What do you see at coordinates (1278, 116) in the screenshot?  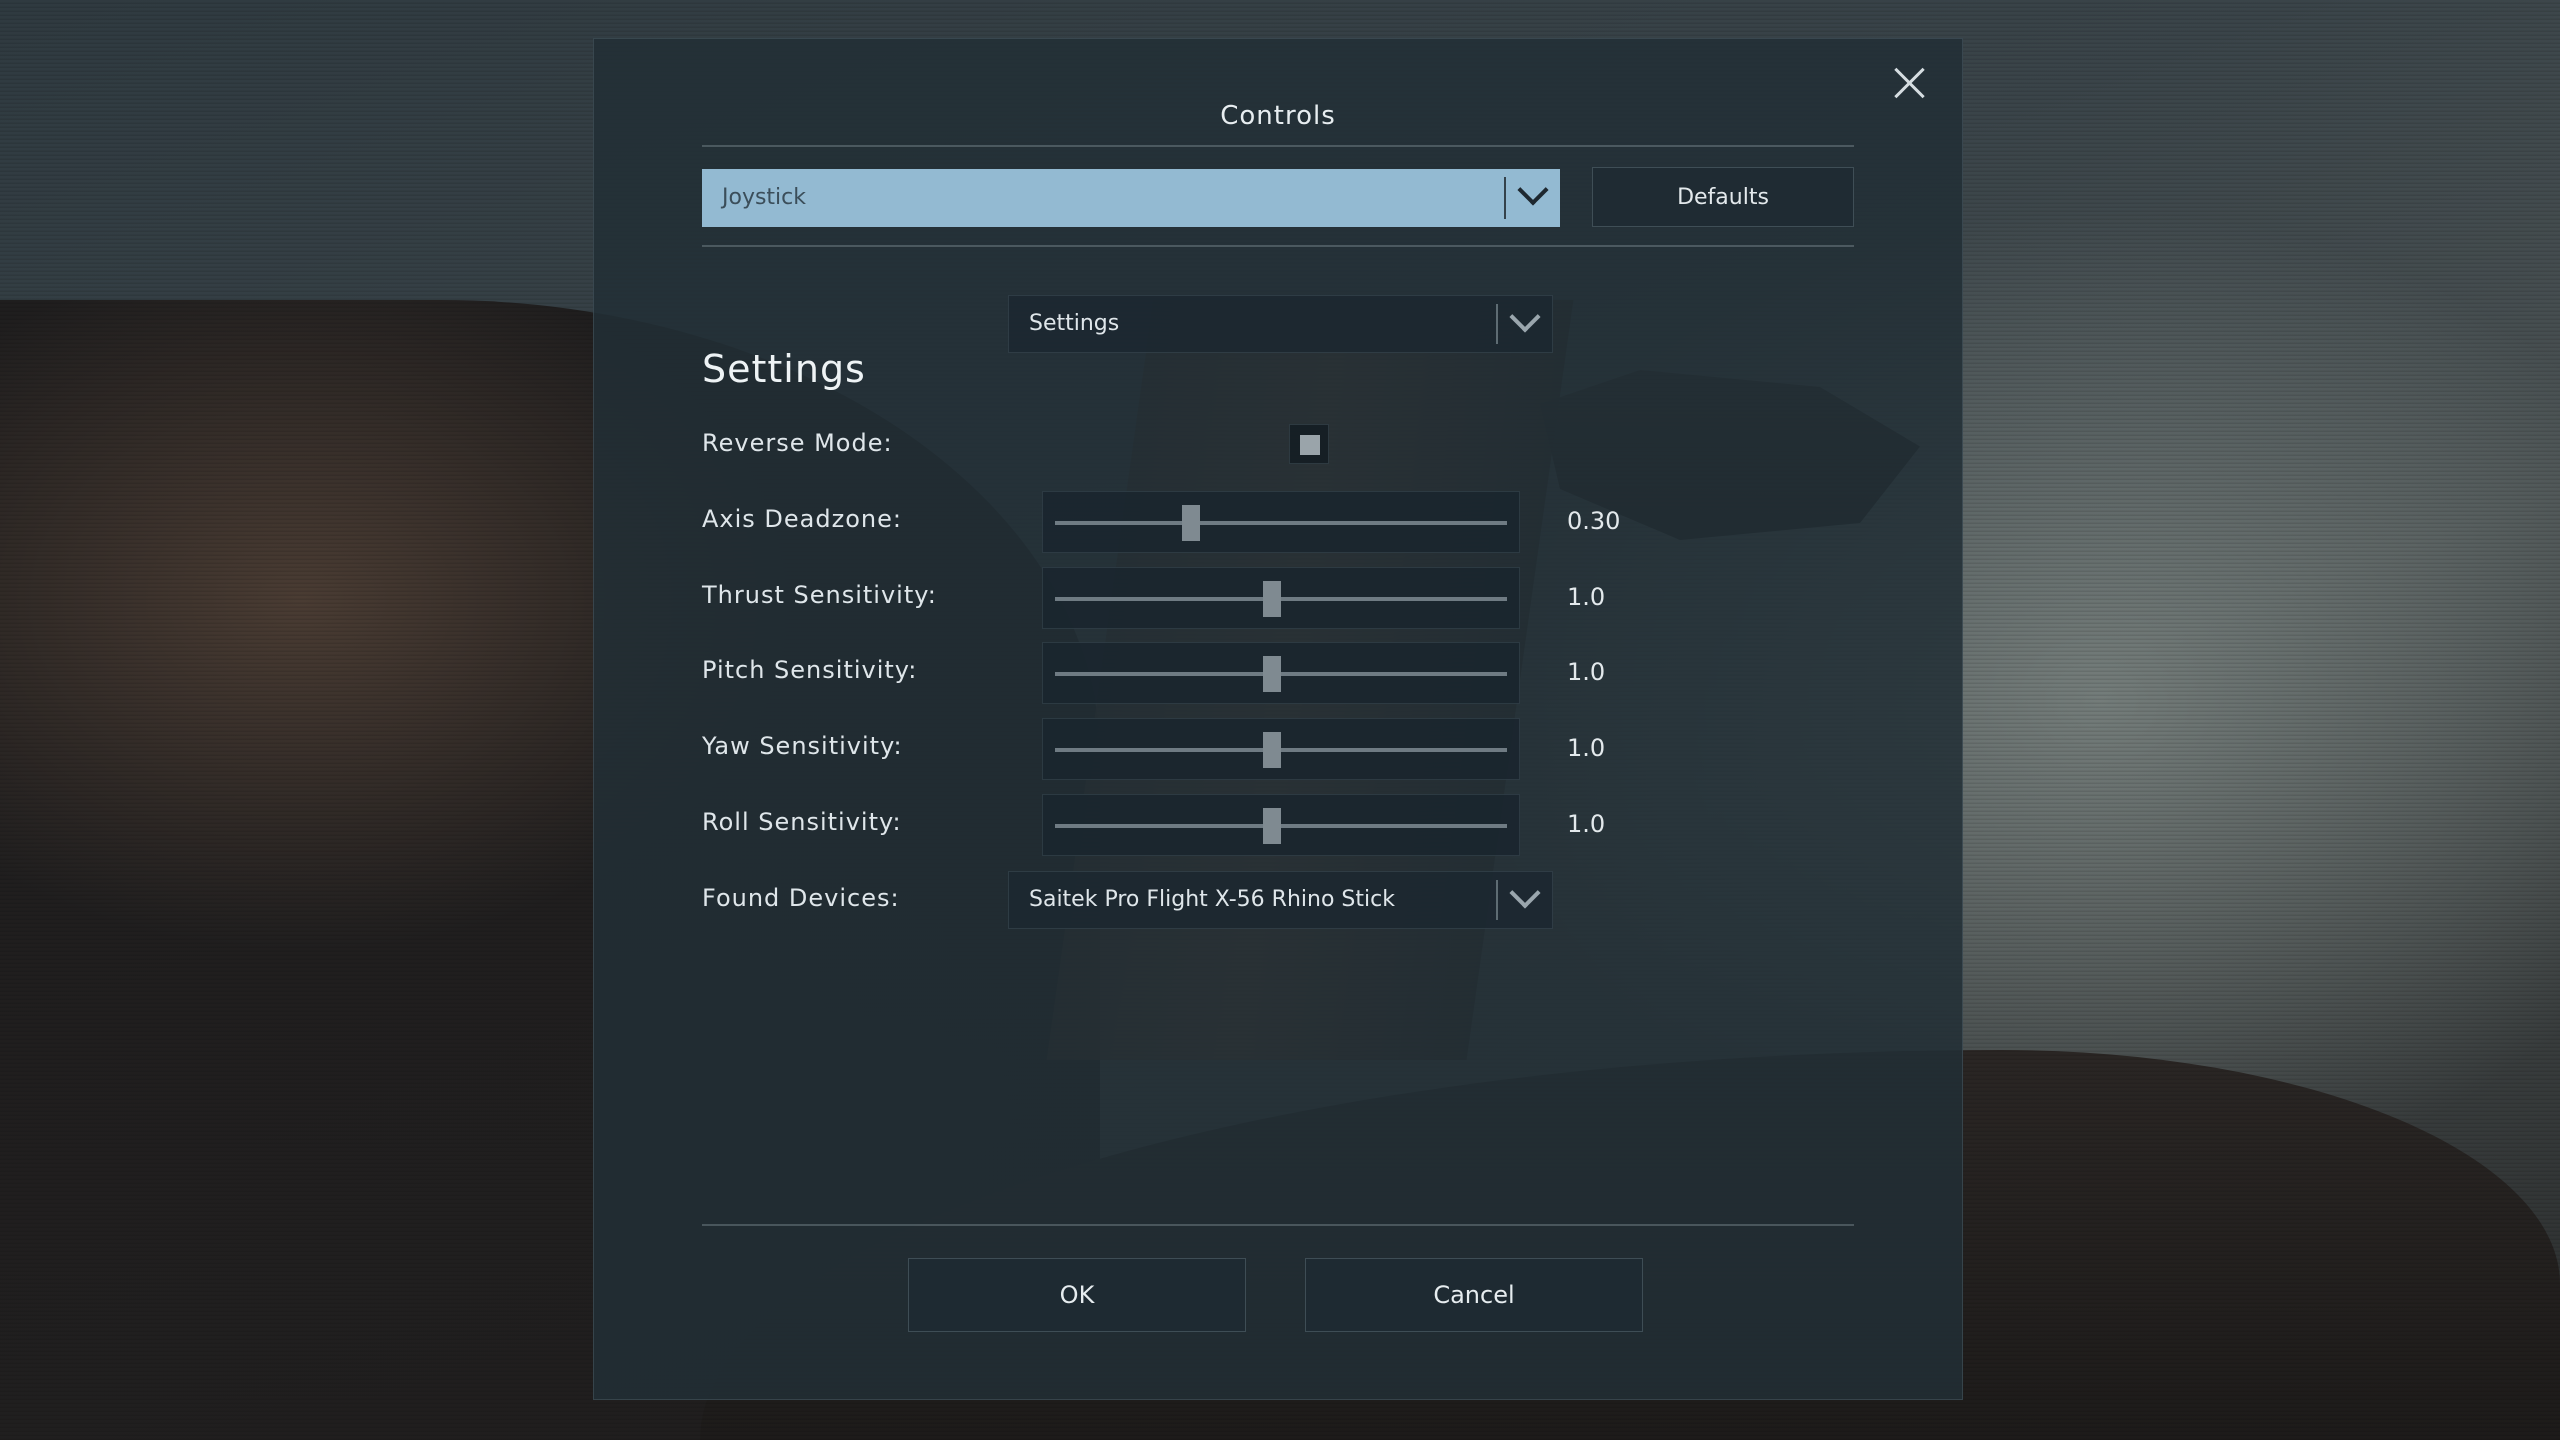 I see `dialog-title: Controls` at bounding box center [1278, 116].